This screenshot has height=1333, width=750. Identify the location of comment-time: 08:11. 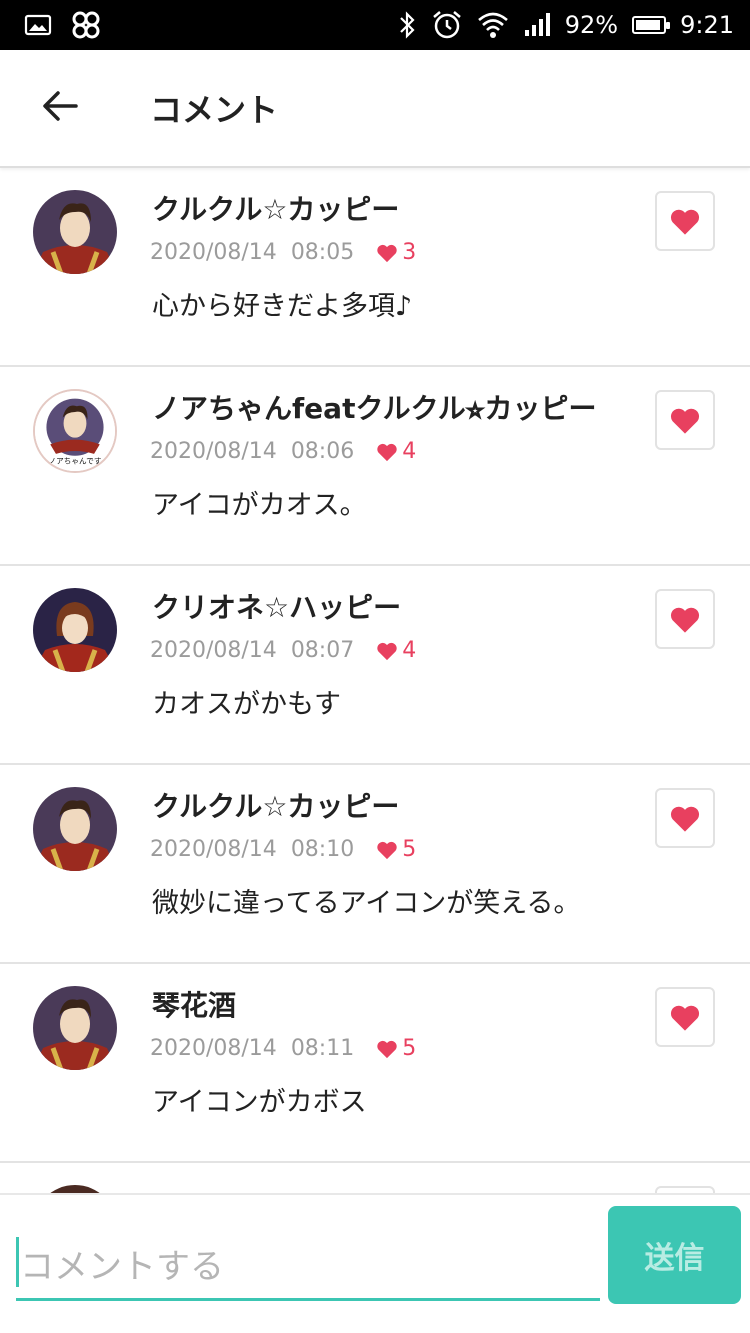
(322, 1048).